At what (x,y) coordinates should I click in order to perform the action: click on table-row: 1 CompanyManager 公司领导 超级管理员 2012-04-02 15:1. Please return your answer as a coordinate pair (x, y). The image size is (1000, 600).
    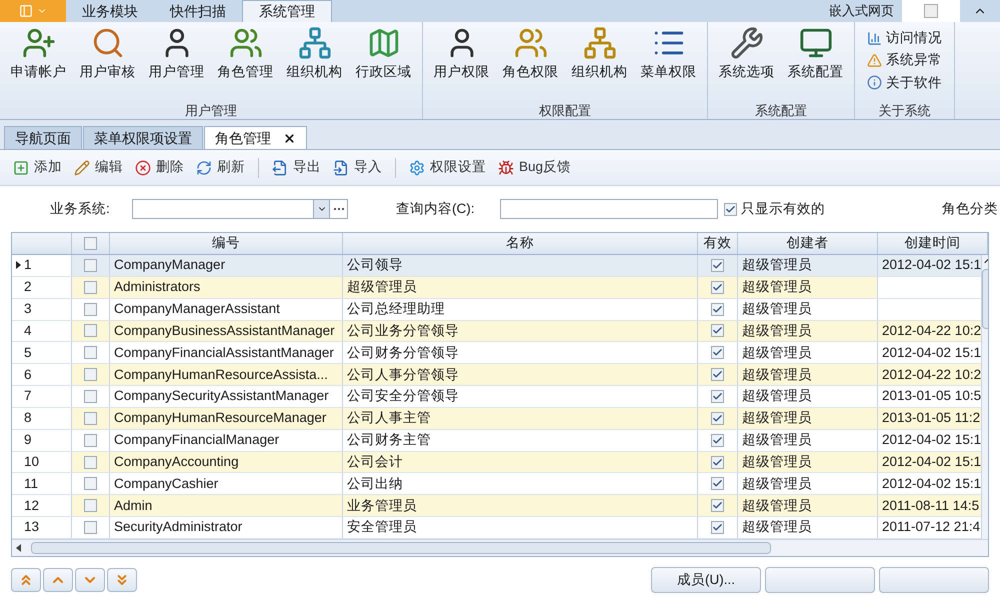
    Looking at the image, I should click on (497, 266).